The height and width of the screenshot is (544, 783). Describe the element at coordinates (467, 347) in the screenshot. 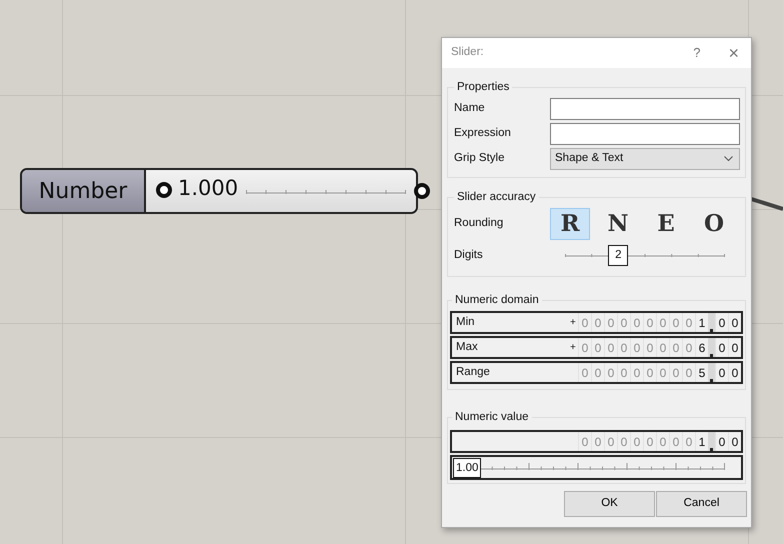

I see `field-label: Max` at that location.